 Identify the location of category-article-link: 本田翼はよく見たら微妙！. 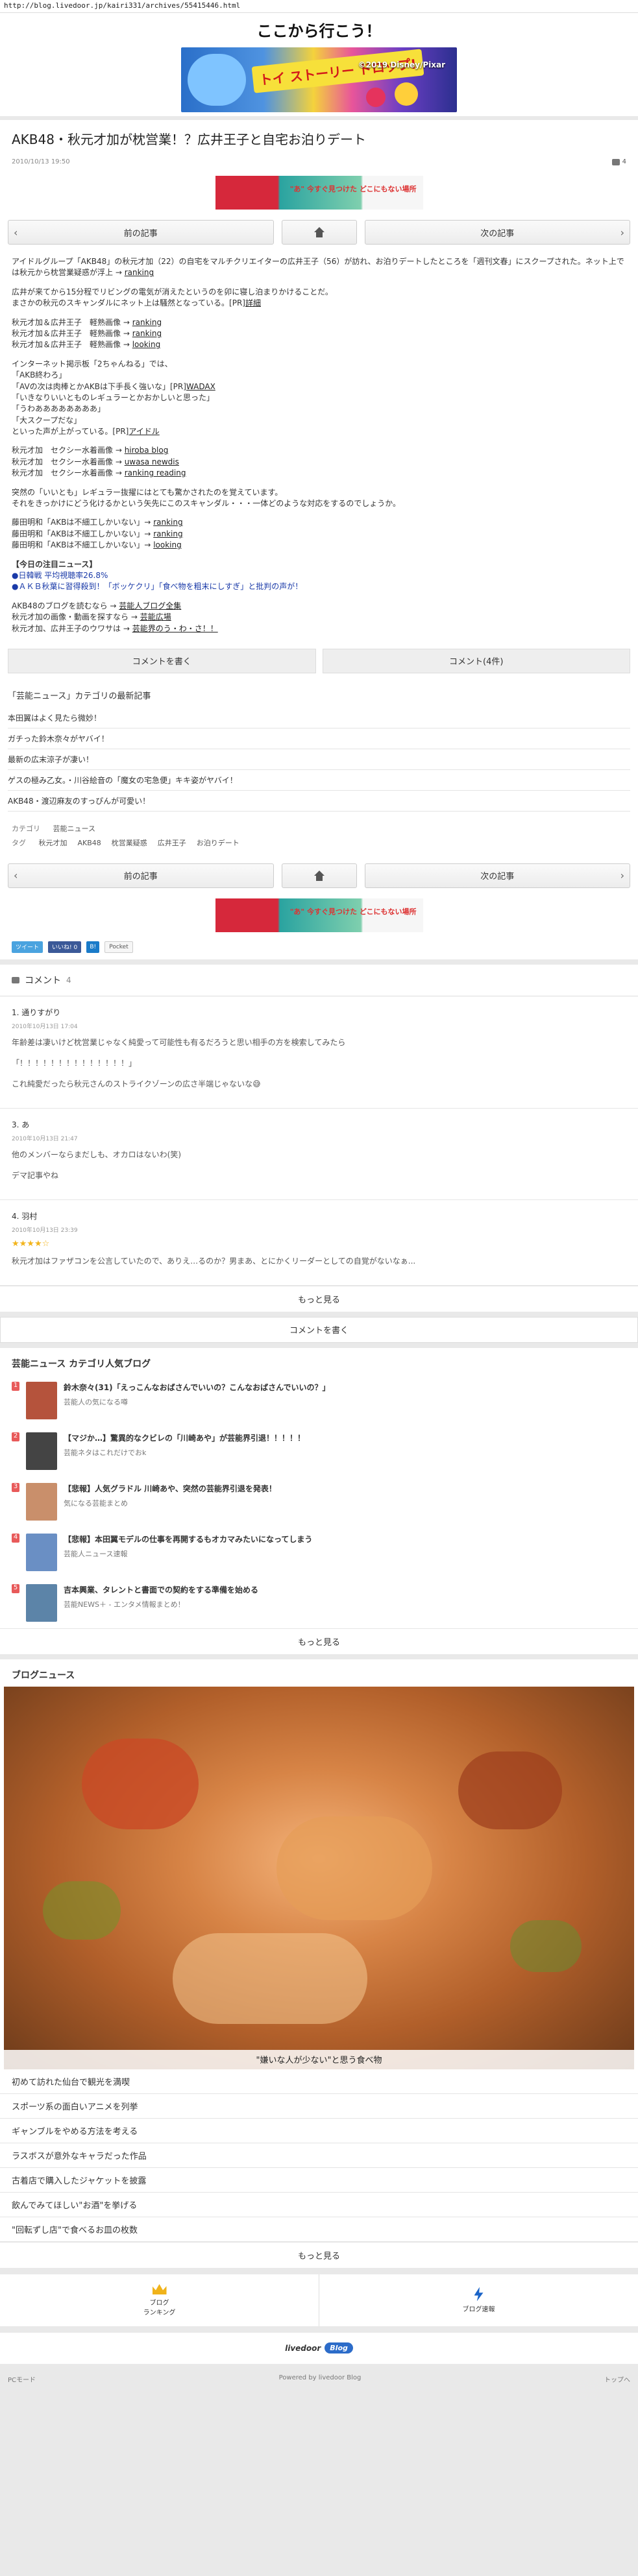
(319, 718).